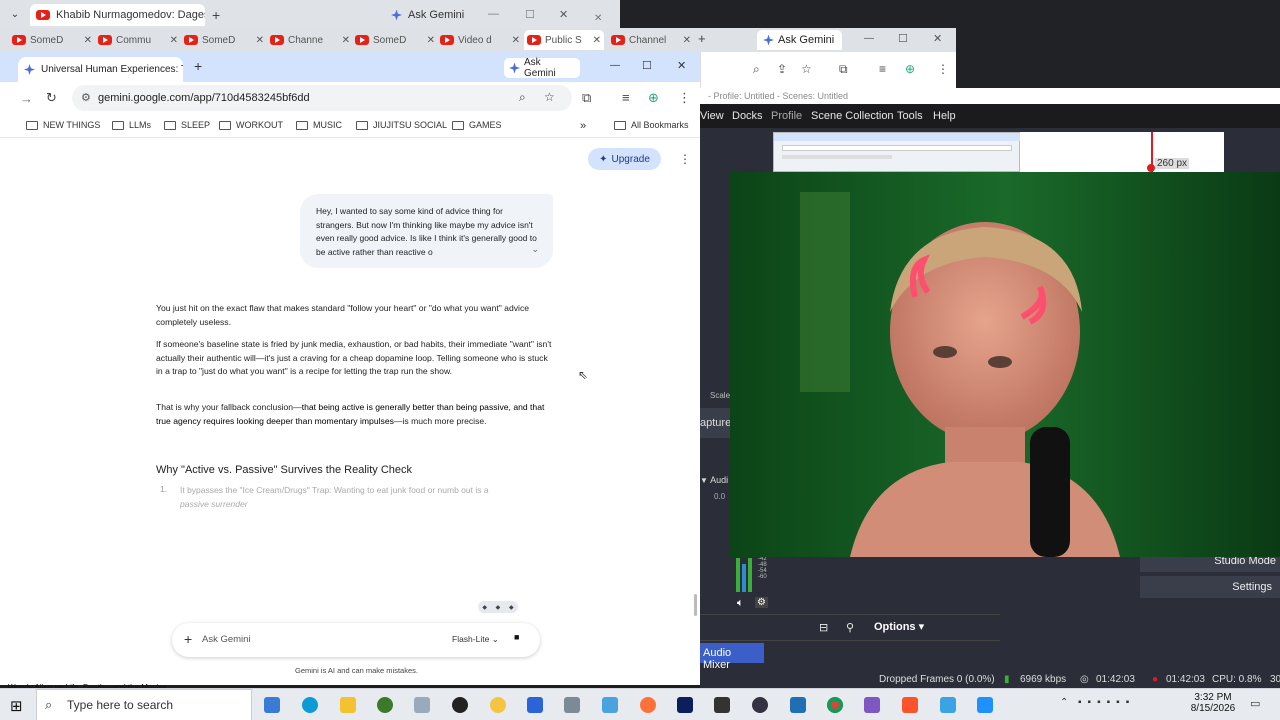  Describe the element at coordinates (144, 704) in the screenshot. I see `taskbar-search-box: ⌕ Type here to search` at that location.